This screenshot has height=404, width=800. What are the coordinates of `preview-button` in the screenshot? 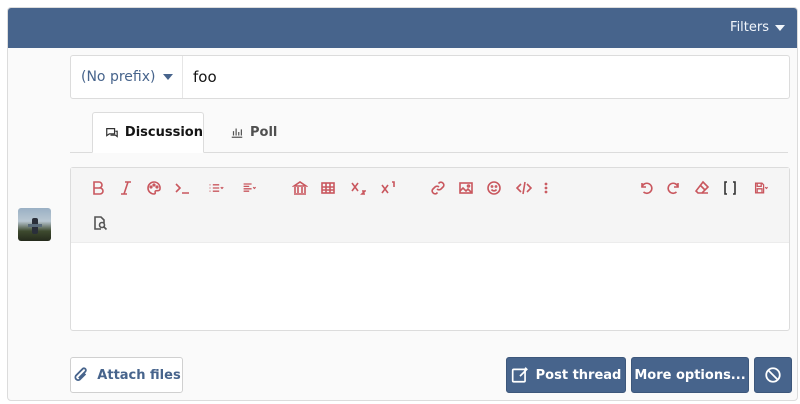 It's located at (100, 223).